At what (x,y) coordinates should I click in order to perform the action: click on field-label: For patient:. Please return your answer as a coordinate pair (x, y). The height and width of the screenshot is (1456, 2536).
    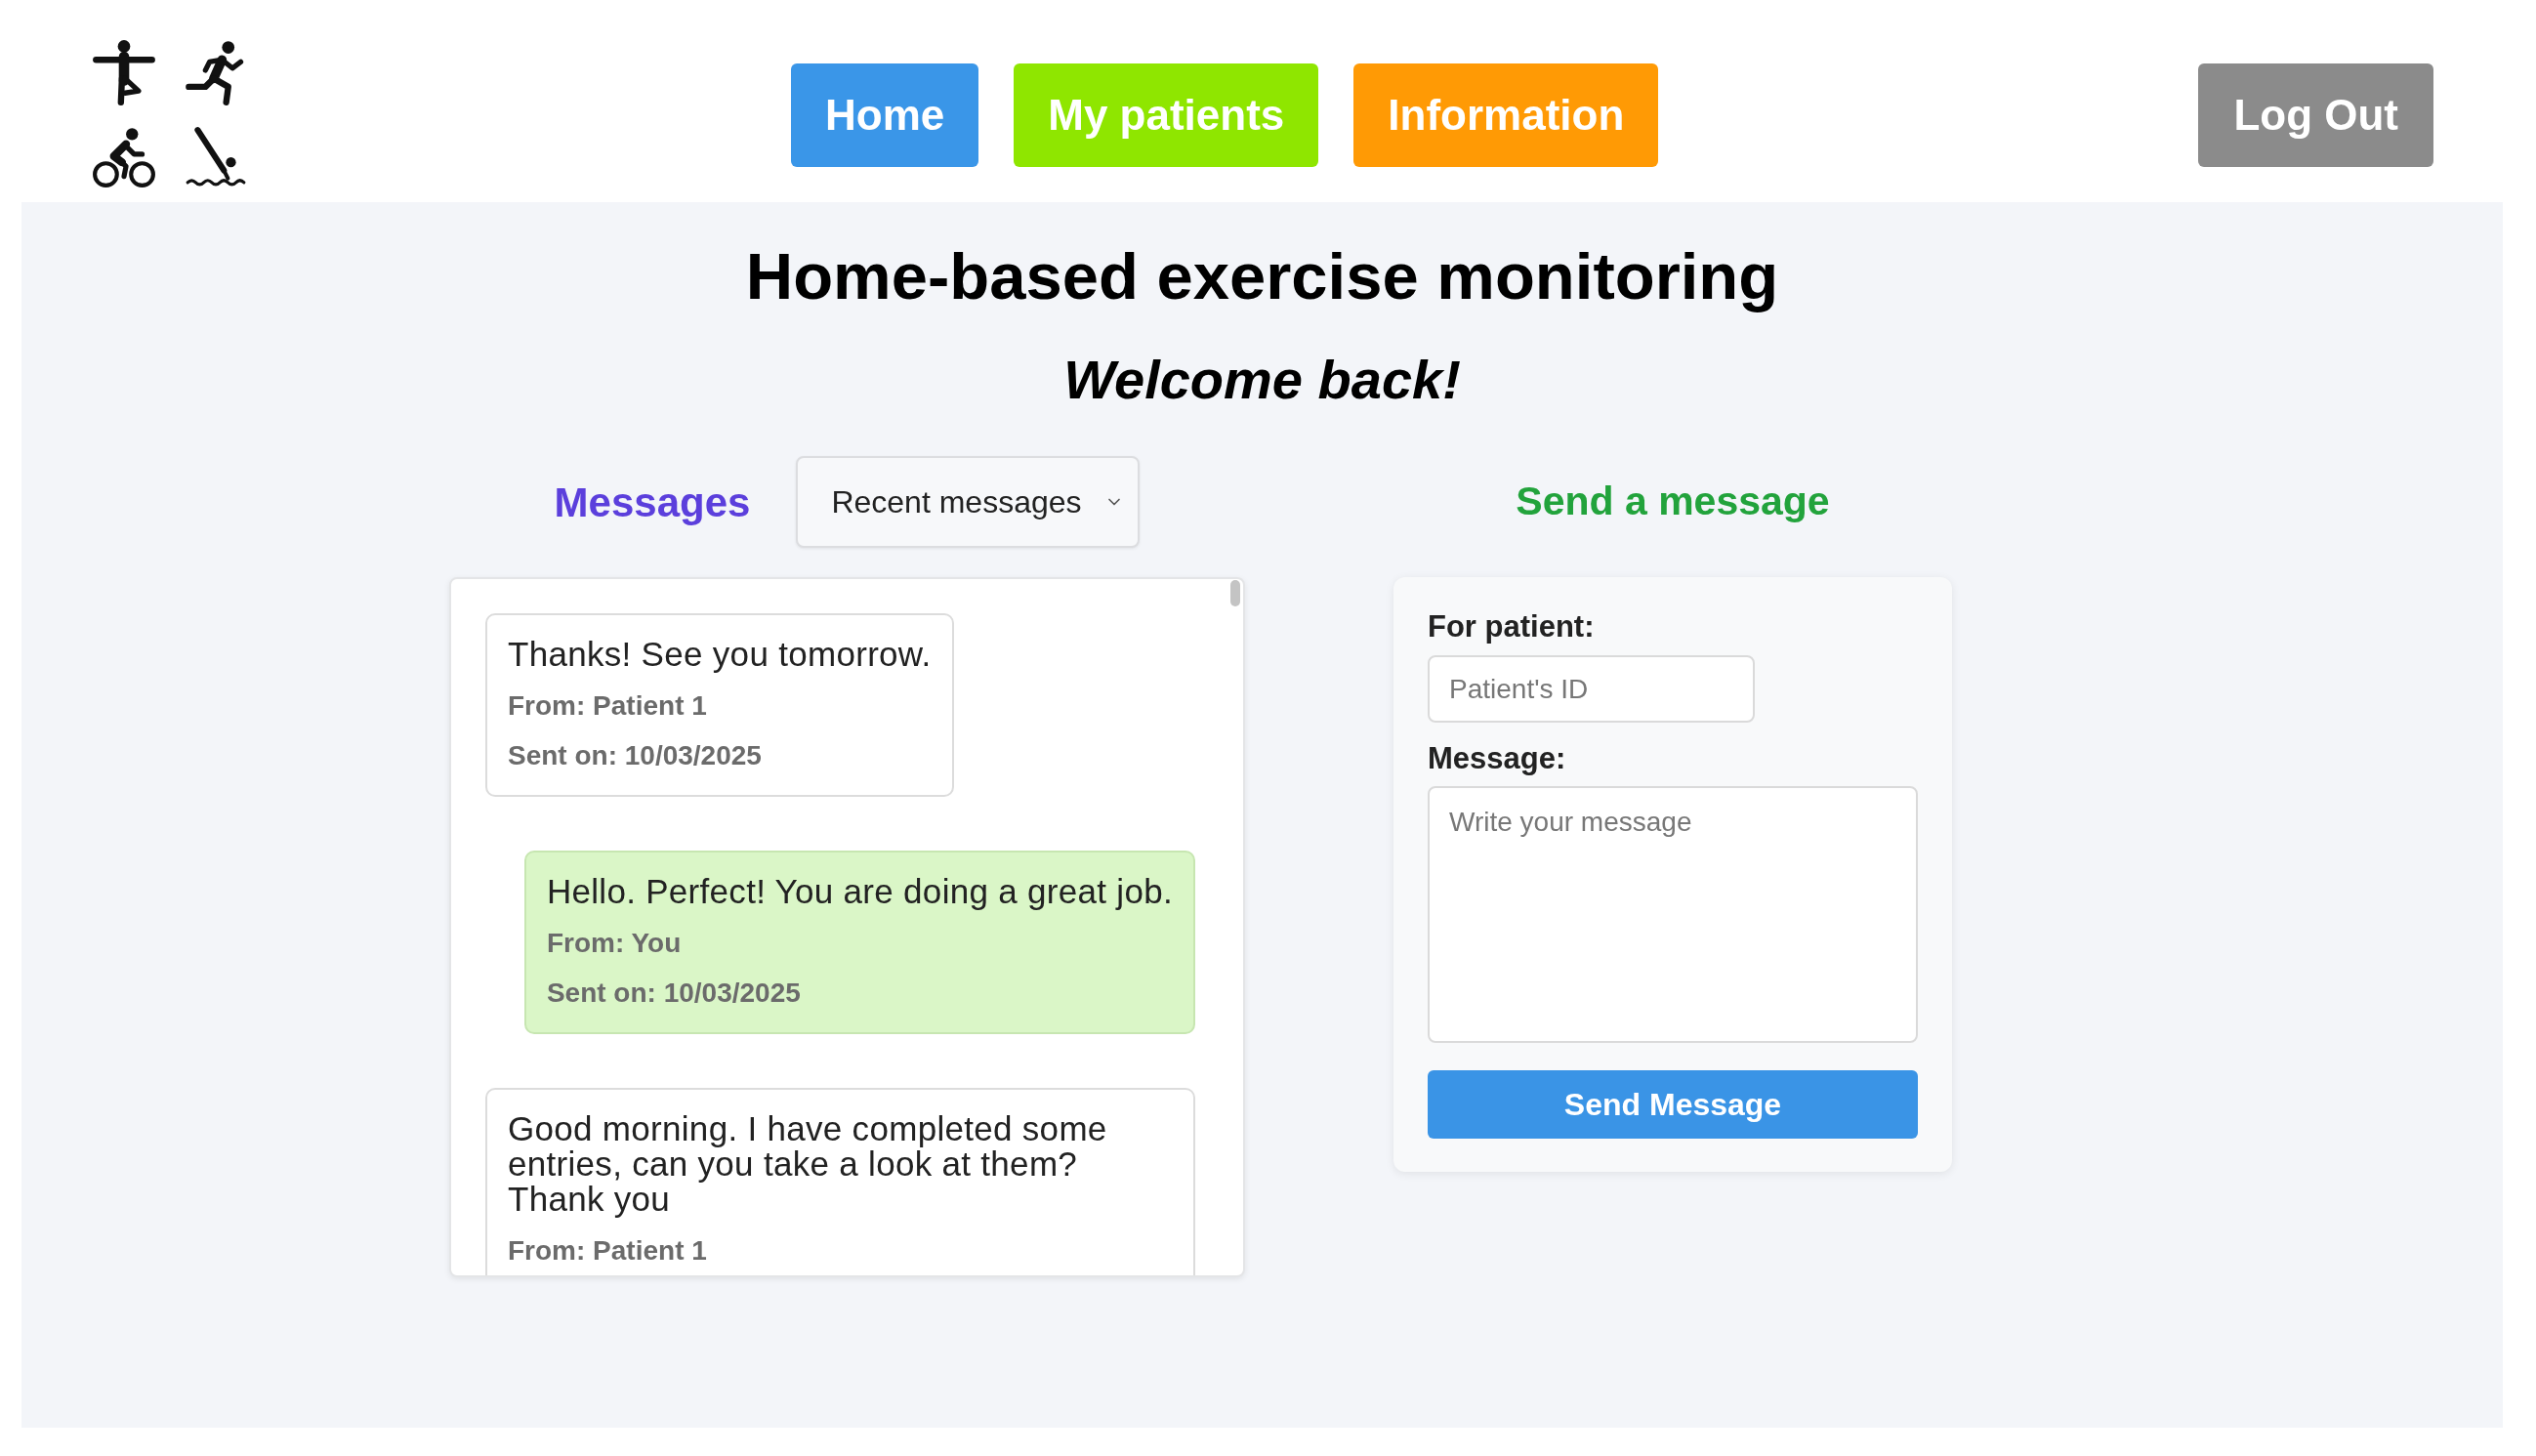
    Looking at the image, I should click on (1511, 627).